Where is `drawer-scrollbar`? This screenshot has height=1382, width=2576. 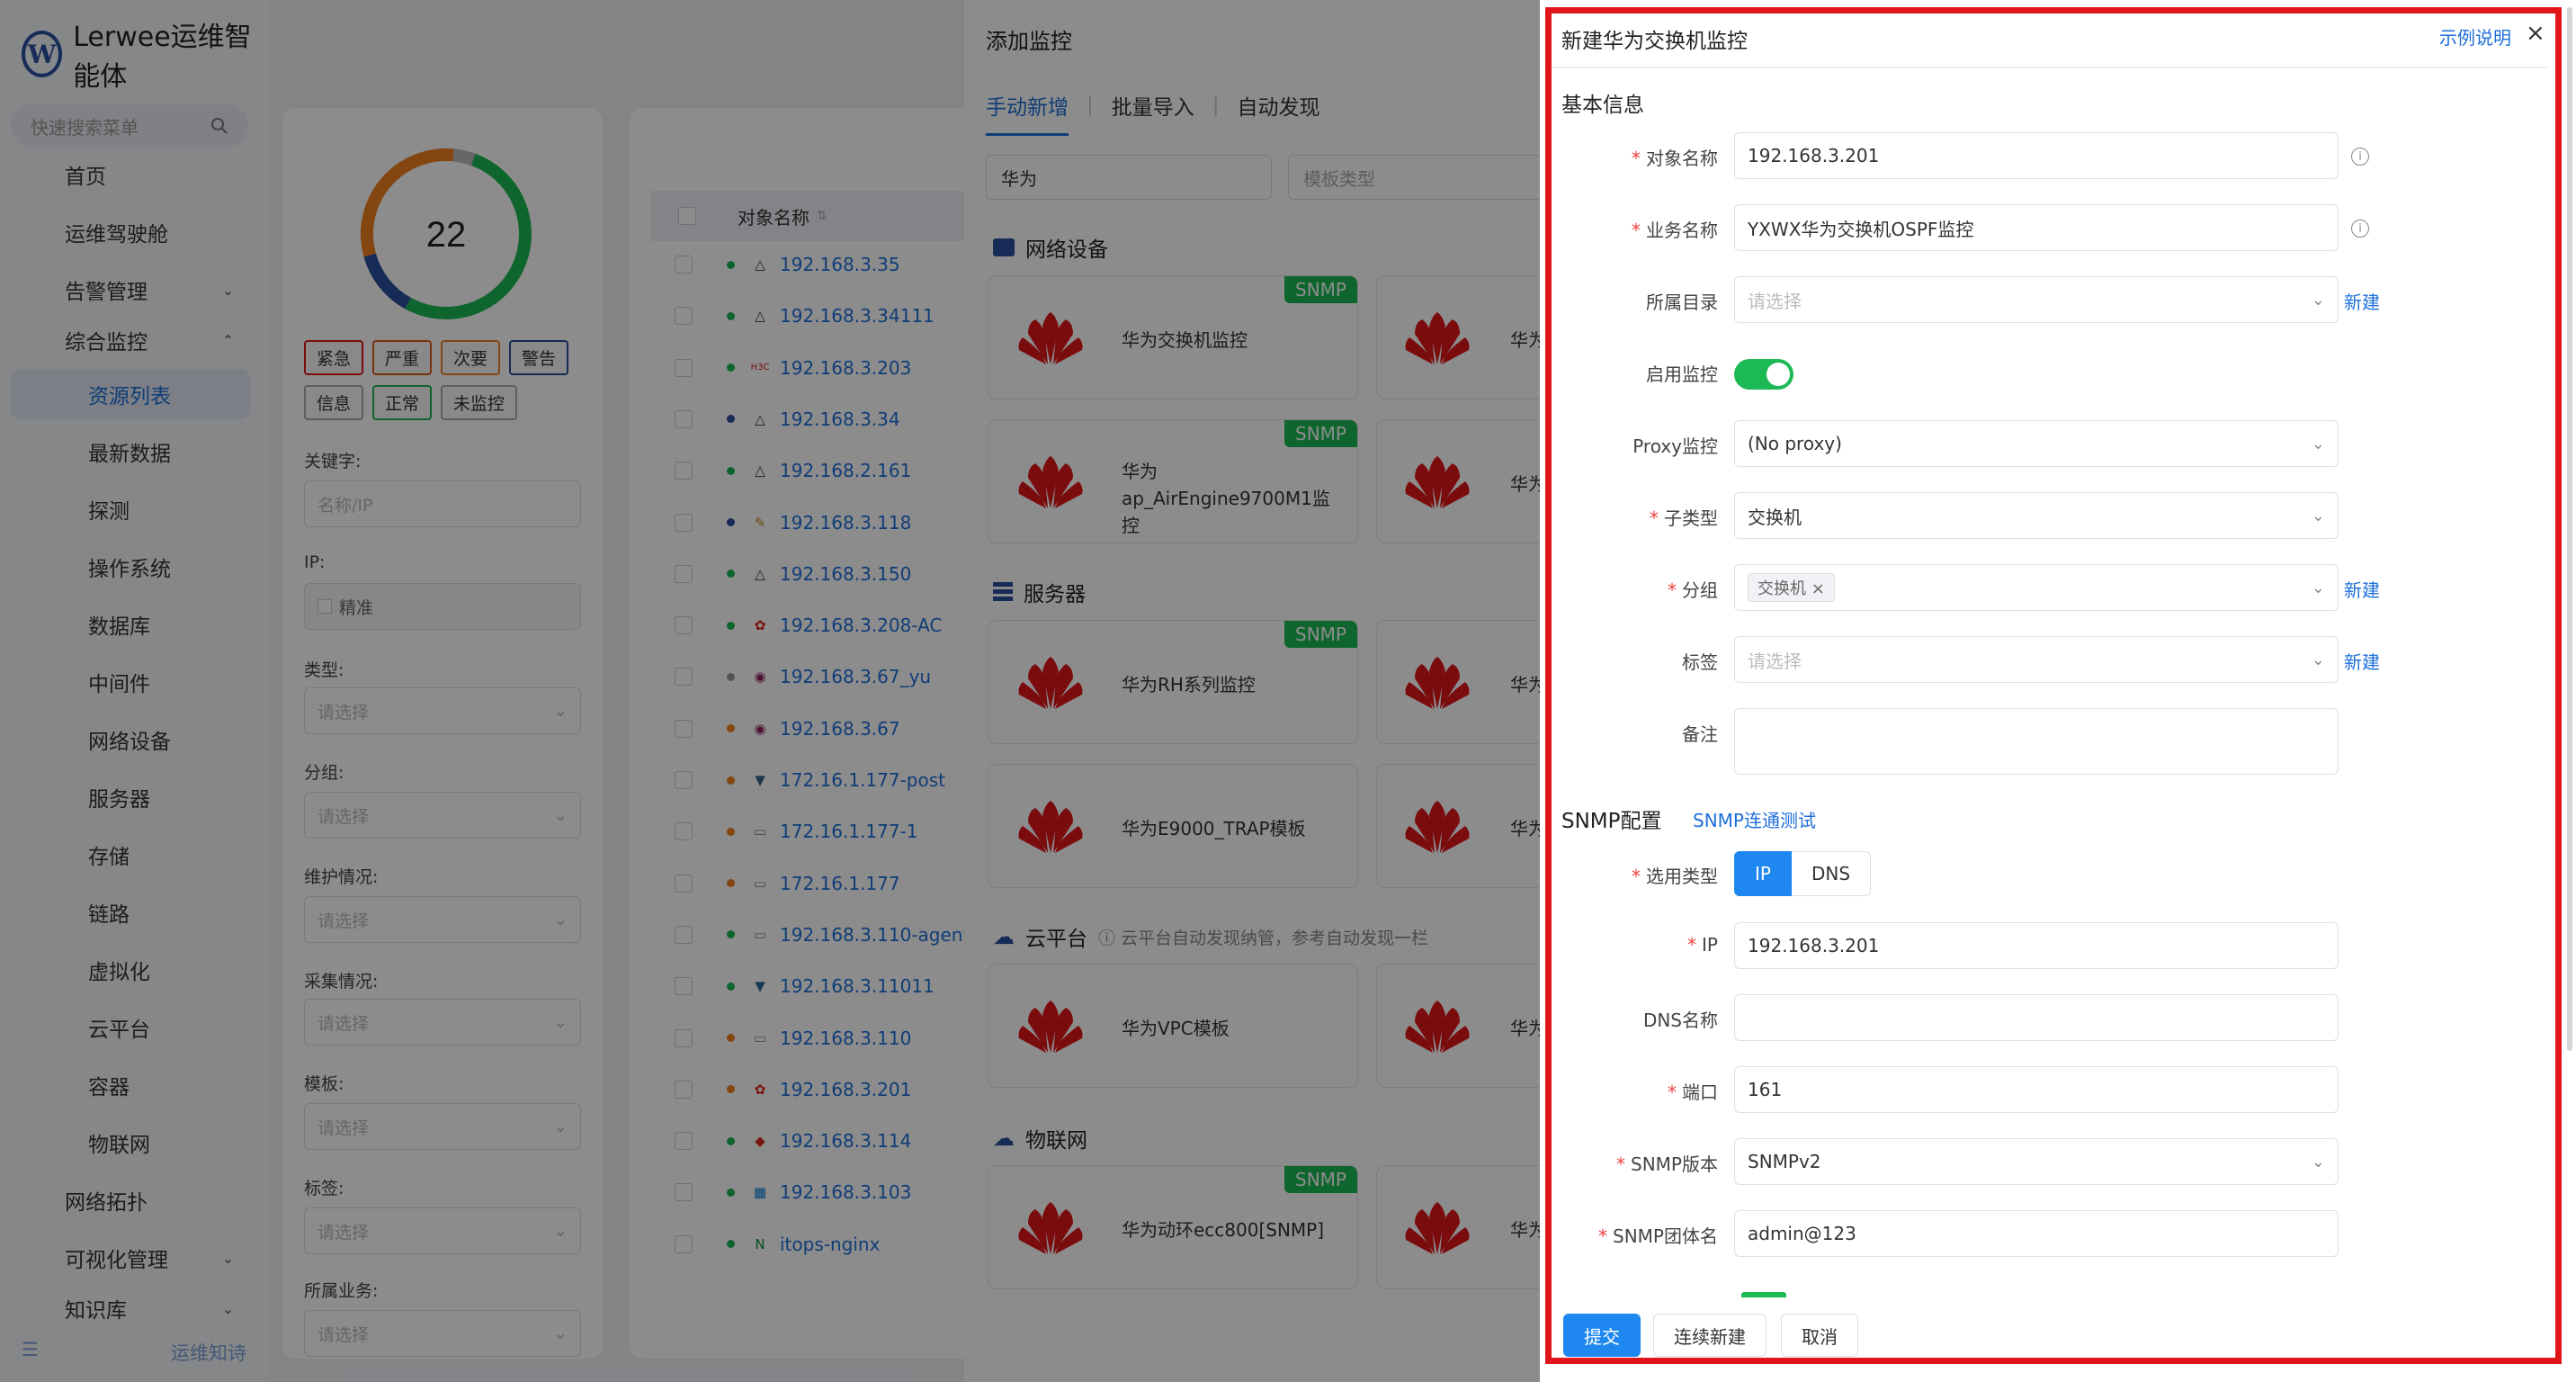
drawer-scrollbar is located at coordinates (2569, 529).